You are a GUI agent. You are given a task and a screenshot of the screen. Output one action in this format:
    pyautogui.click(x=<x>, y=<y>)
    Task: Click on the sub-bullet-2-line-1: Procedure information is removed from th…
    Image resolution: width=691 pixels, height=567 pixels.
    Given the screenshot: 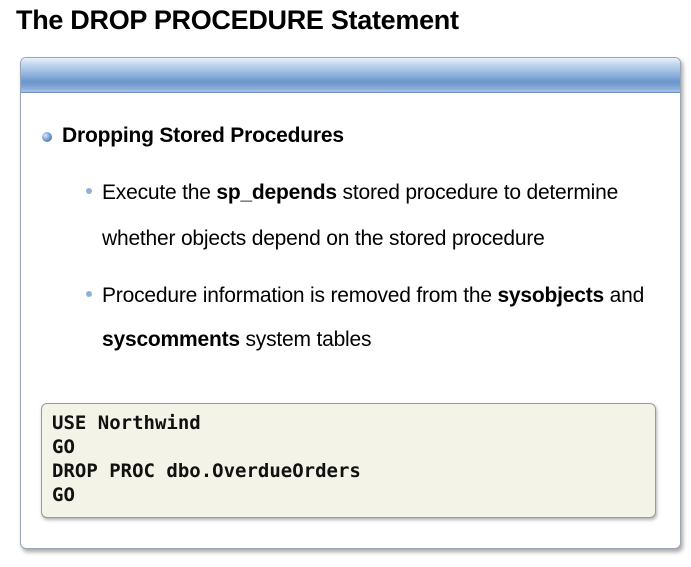 What is the action you would take?
    pyautogui.click(x=373, y=296)
    